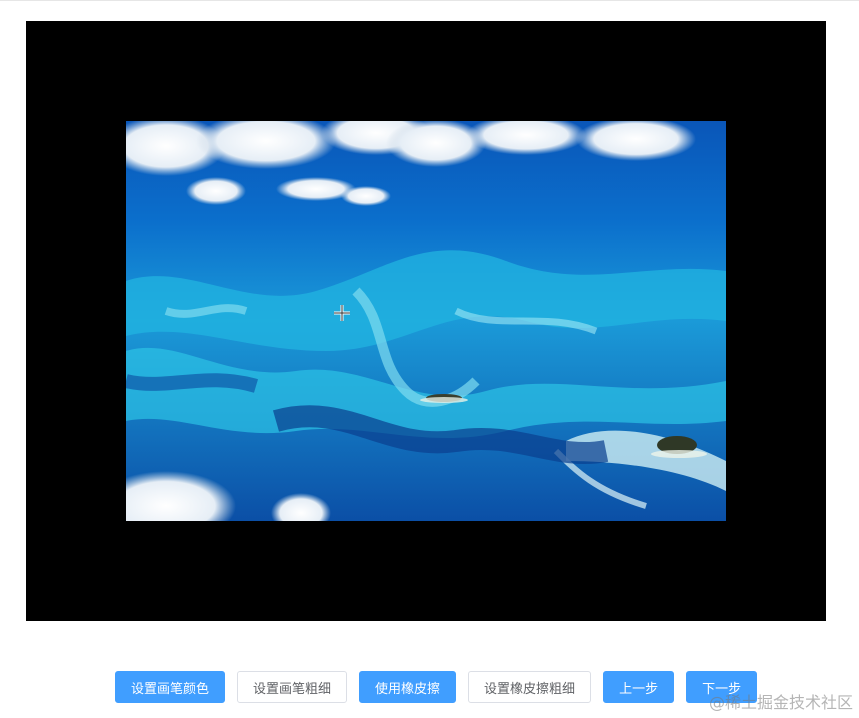 The height and width of the screenshot is (718, 859). Describe the element at coordinates (530, 687) in the screenshot. I see `set-eraser-size-button: 设置橡皮擦粗细` at that location.